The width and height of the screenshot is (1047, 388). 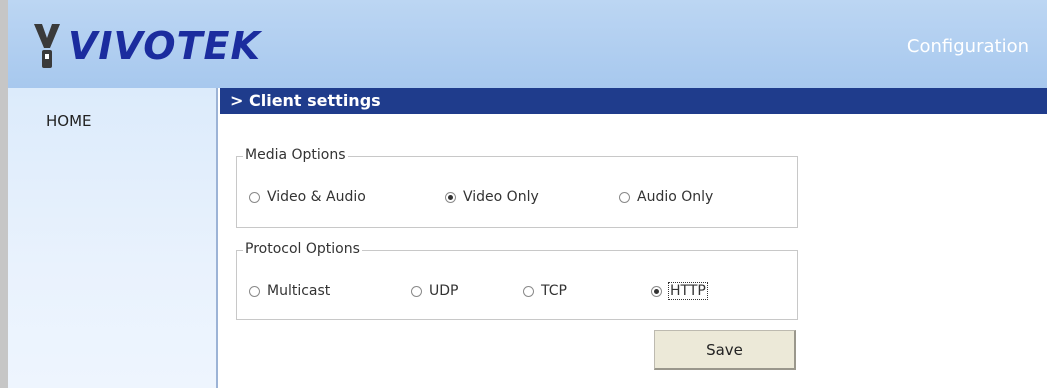 I want to click on radio-udp: UDP, so click(x=434, y=291).